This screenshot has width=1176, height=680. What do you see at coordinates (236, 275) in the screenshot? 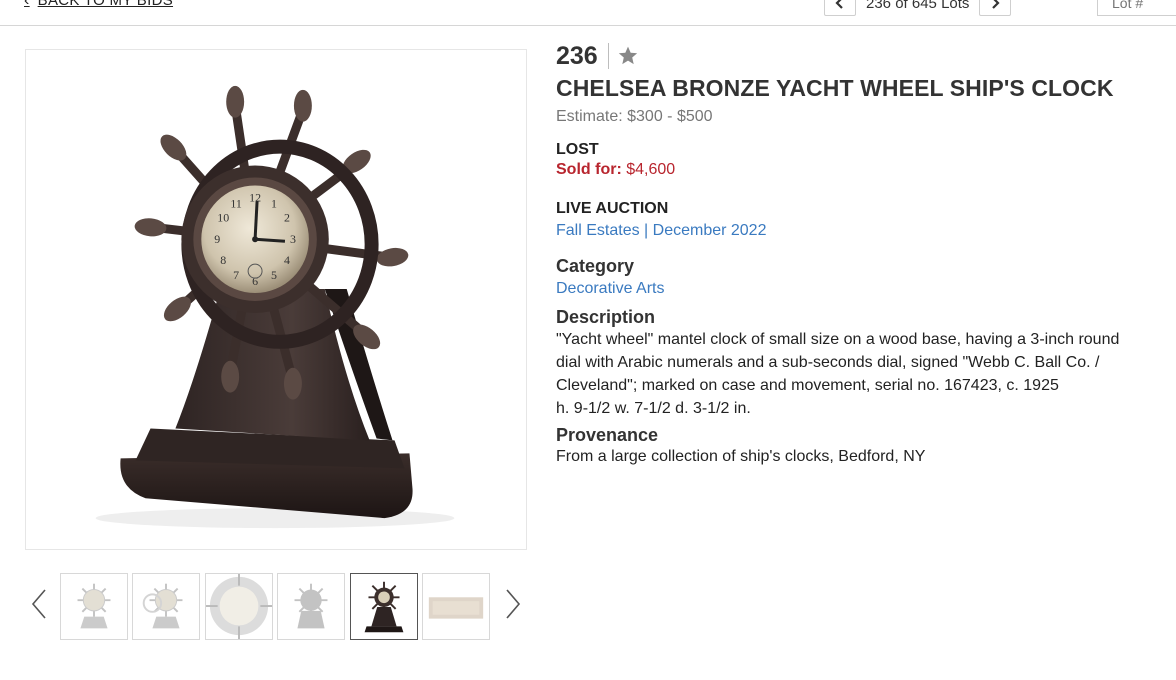
I see `svg-text: 7` at bounding box center [236, 275].